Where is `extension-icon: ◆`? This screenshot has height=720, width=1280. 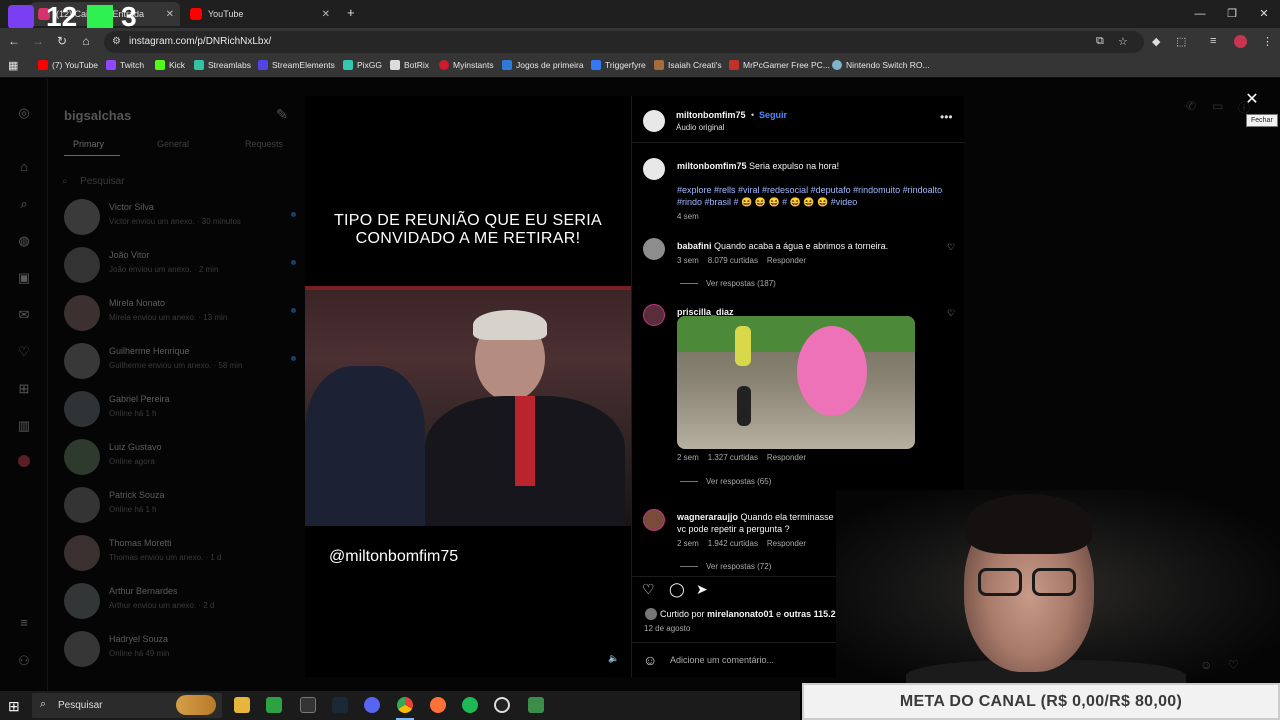
extension-icon: ◆ is located at coordinates (1156, 41).